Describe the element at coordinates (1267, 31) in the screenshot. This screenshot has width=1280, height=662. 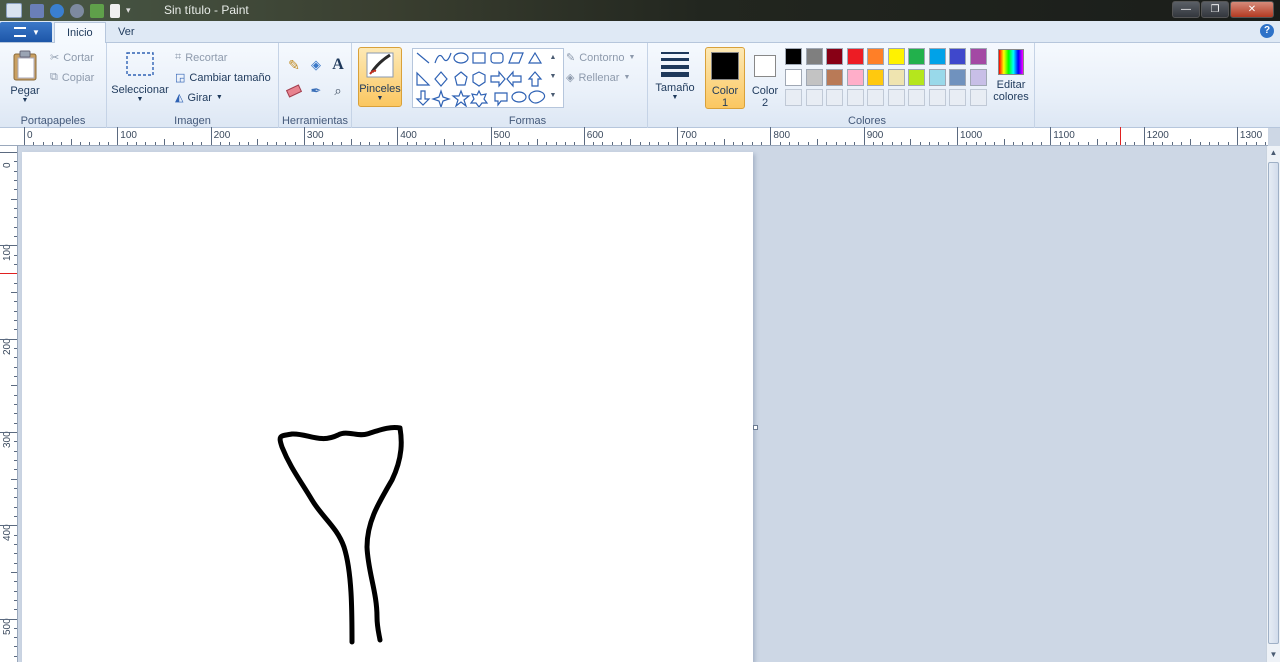
I see `help-icon: ?` at that location.